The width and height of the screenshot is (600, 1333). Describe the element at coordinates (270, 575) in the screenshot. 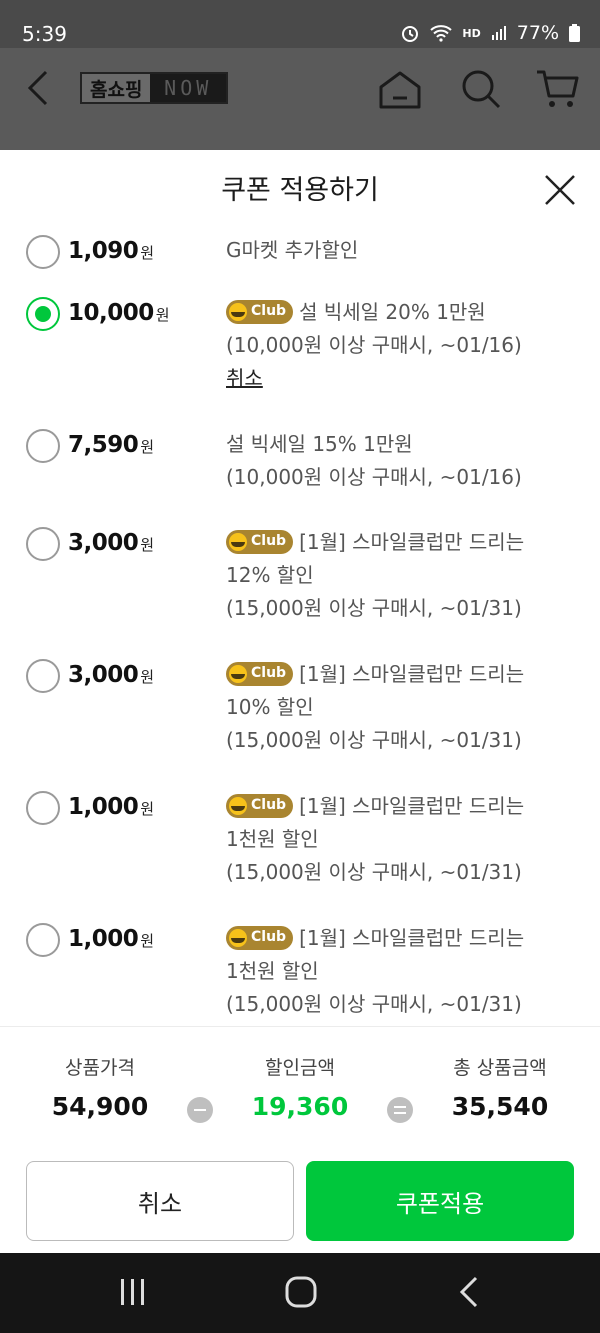

I see `coupon-desc-line: 12% 할인` at that location.